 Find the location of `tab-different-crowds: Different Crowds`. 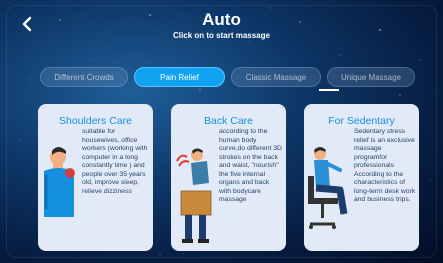

tab-different-crowds: Different Crowds is located at coordinates (84, 77).